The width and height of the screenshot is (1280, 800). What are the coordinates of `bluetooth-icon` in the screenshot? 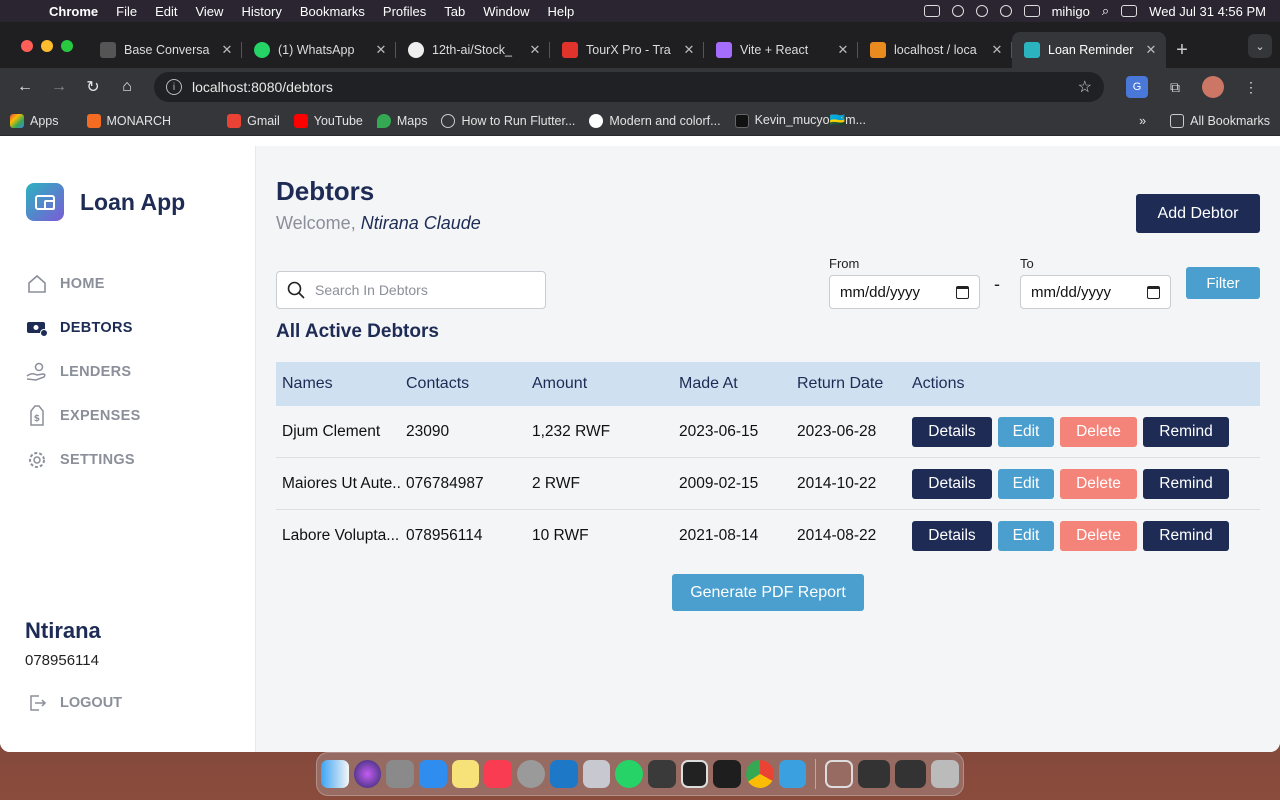 It's located at (981, 11).